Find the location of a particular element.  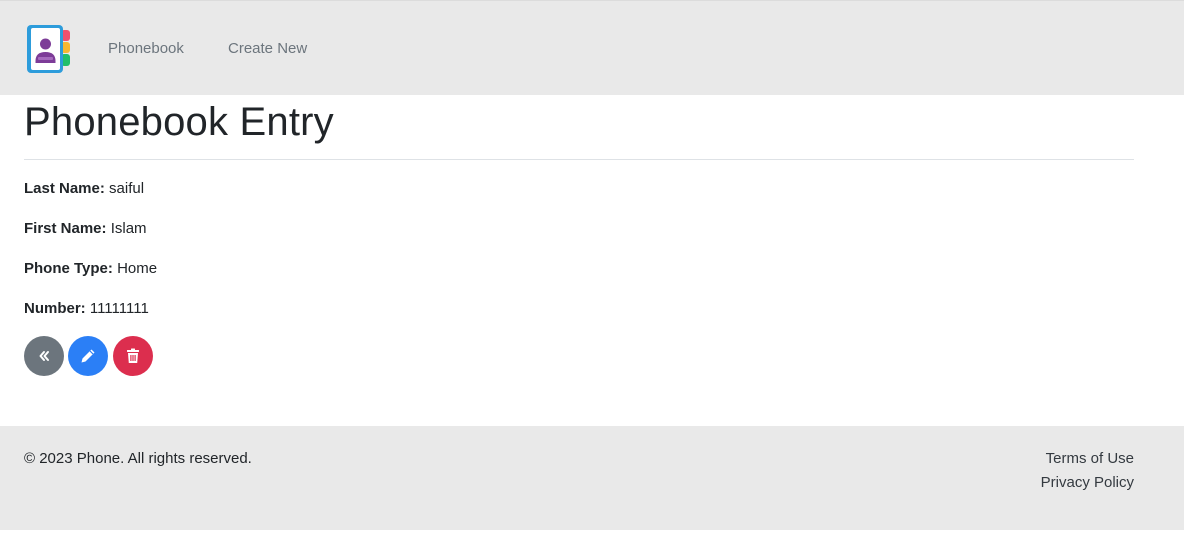

brand-logo is located at coordinates (49, 49).